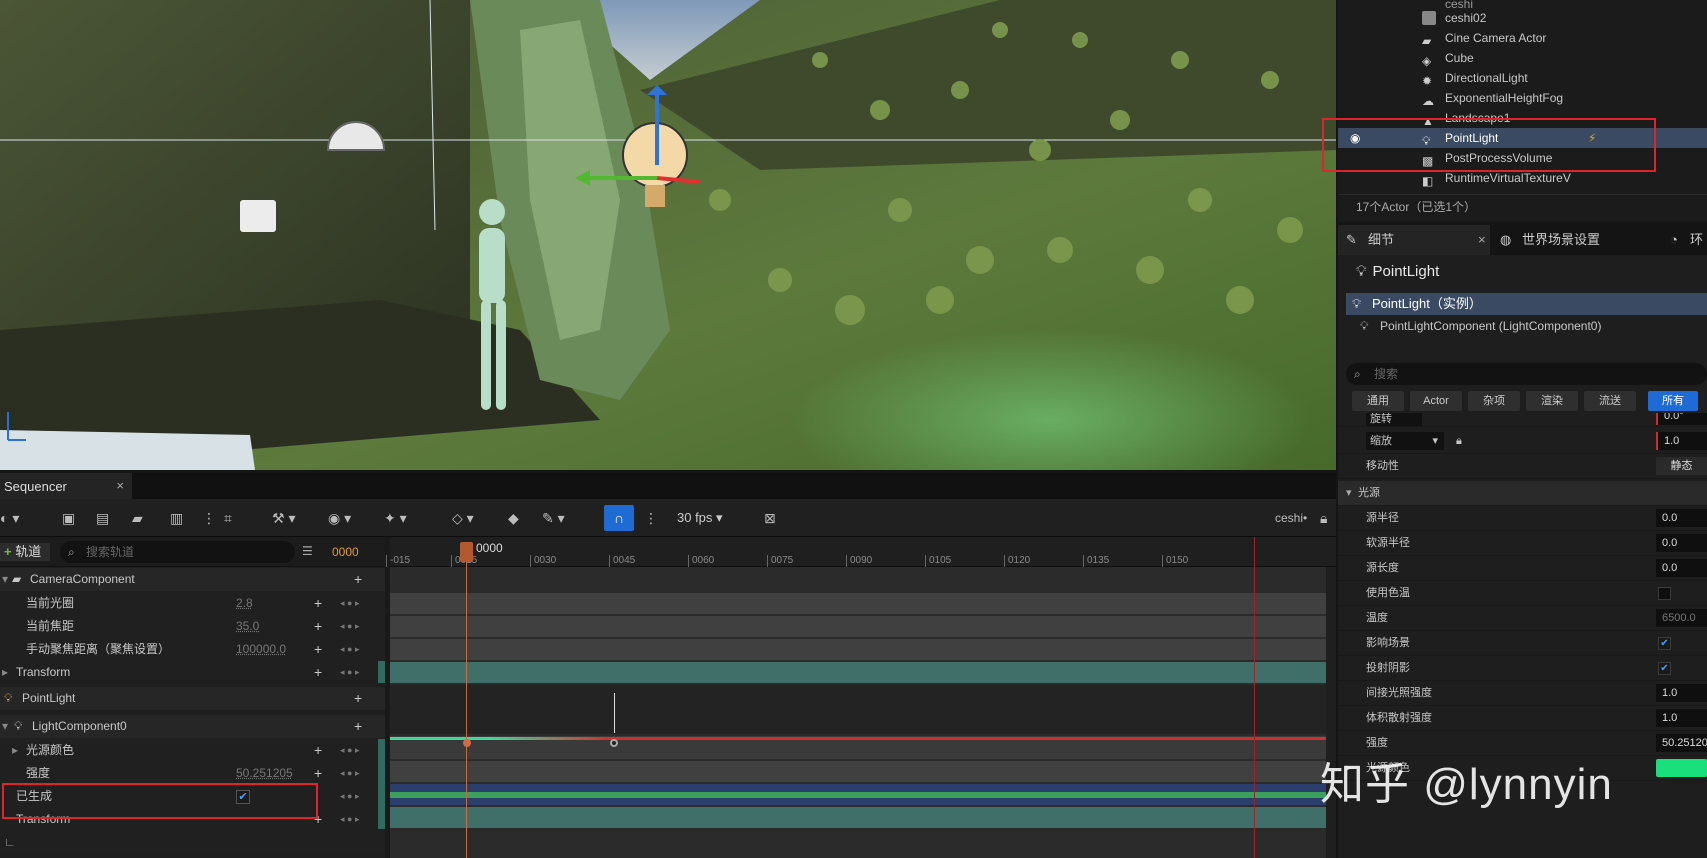  Describe the element at coordinates (192, 726) in the screenshot. I see `track-row: ▾ 💡︎ LightComponent0 +` at that location.